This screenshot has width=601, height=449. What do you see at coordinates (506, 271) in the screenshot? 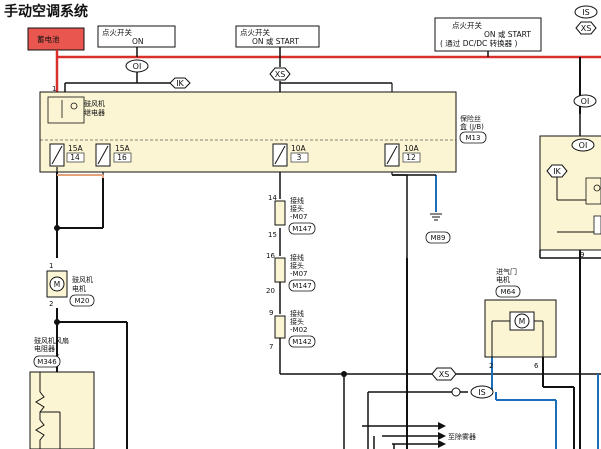
I see `svg-text: 进气门` at bounding box center [506, 271].